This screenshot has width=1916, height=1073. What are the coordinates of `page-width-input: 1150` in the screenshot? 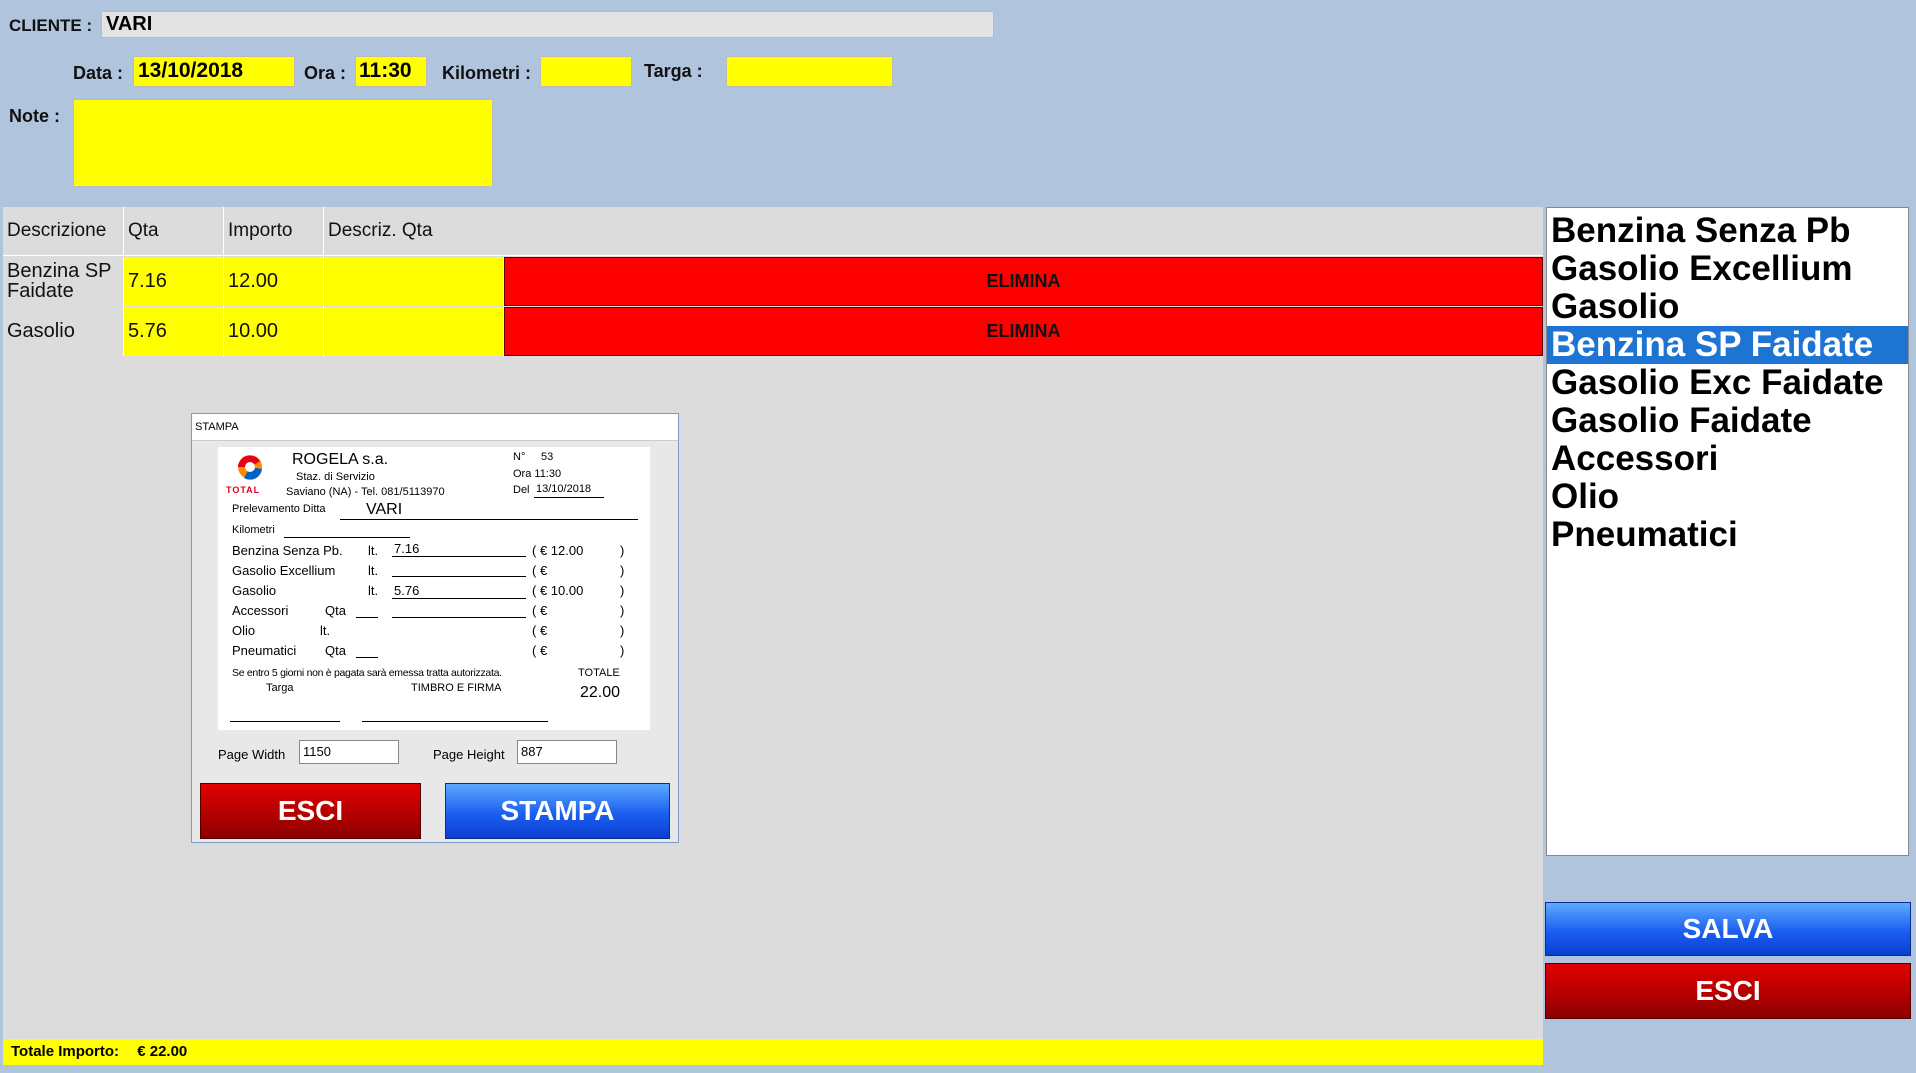 It's located at (349, 752).